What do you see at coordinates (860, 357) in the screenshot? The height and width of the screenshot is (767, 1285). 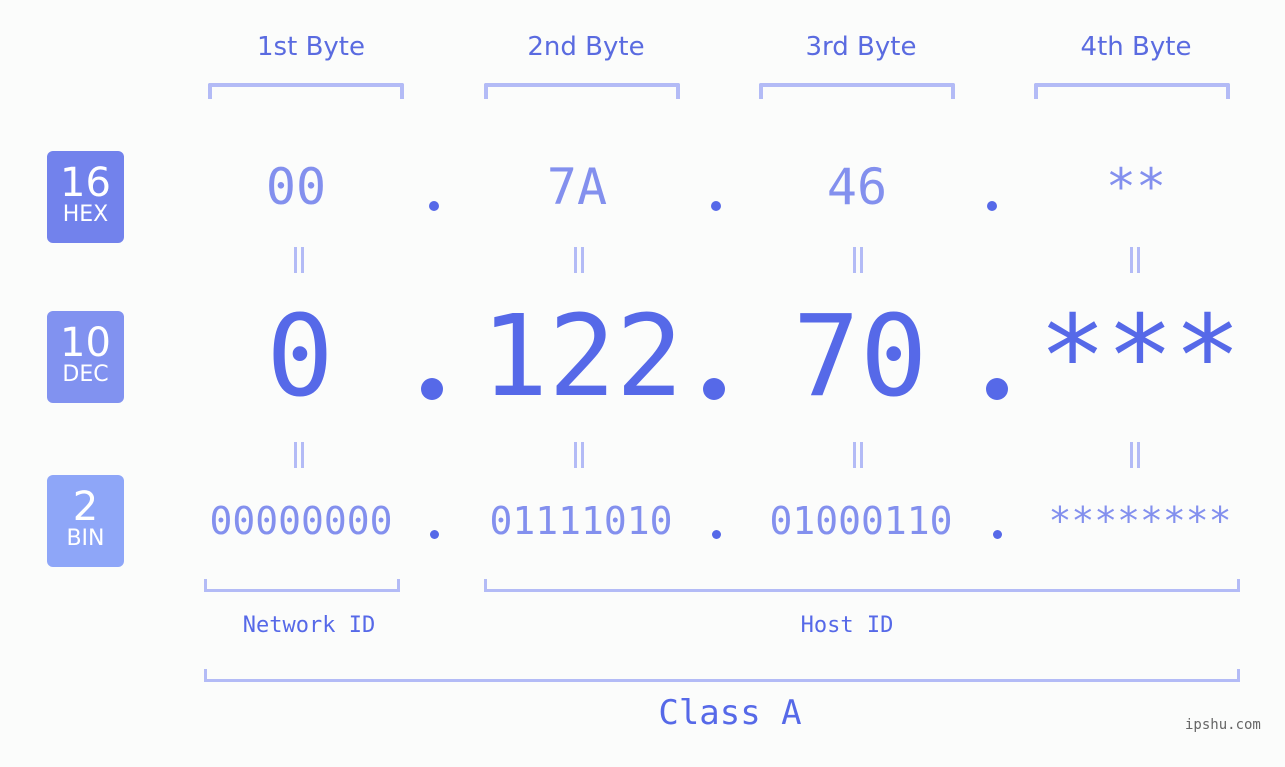 I see `dec-byte-3: 70` at bounding box center [860, 357].